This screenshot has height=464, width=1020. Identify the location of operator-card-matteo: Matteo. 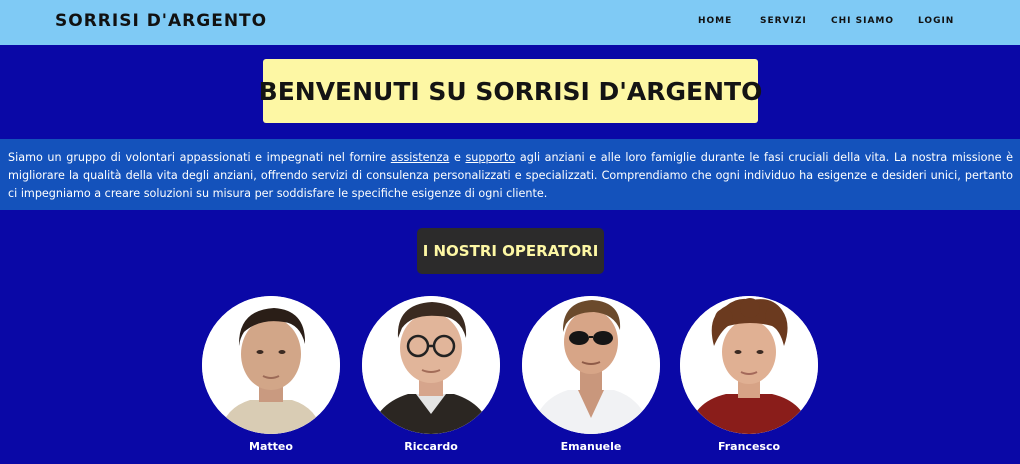
(271, 374).